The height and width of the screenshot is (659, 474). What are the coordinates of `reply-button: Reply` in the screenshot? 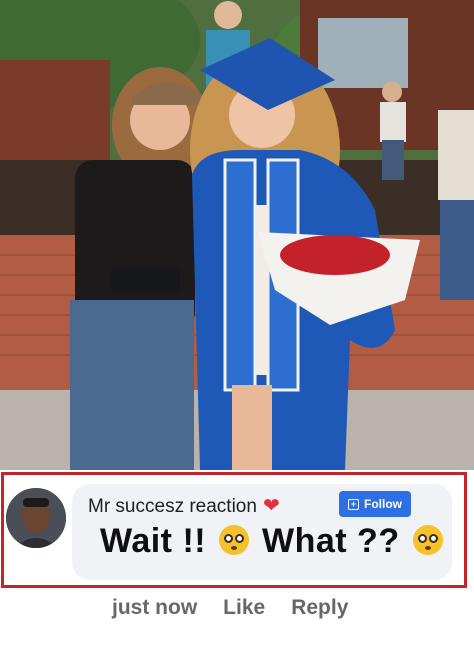 It's located at (319, 608).